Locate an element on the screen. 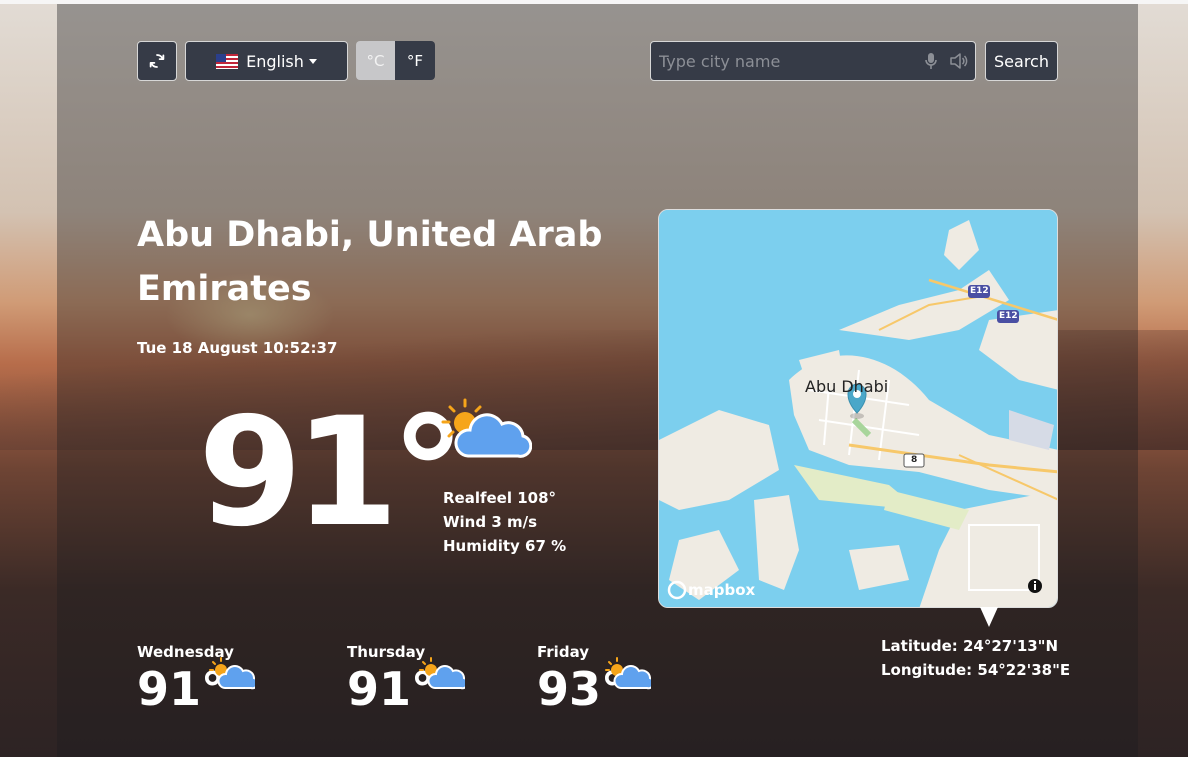 The image size is (1188, 757). refresh-icon is located at coordinates (157, 61).